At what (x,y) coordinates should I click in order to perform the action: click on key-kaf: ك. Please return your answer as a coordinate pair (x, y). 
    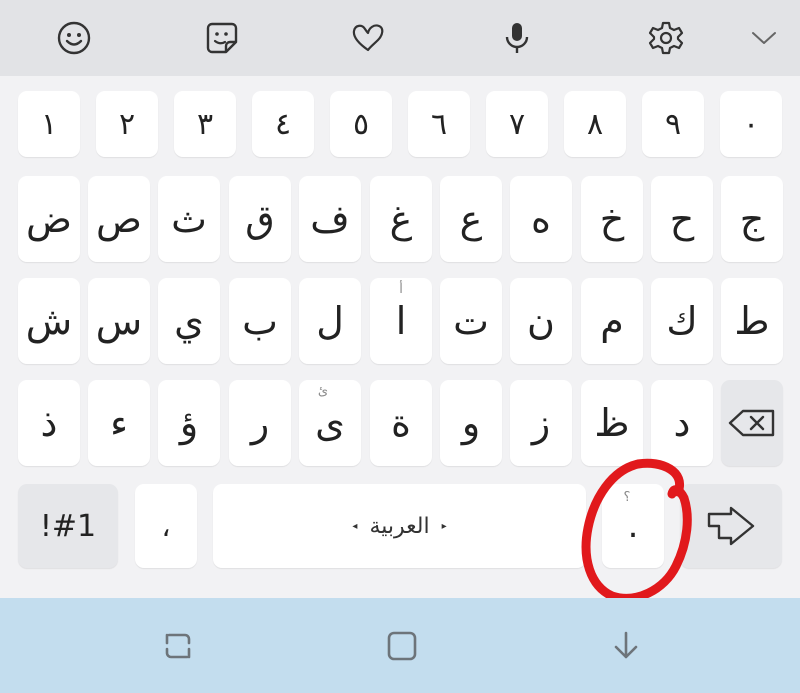
    Looking at the image, I should click on (682, 321).